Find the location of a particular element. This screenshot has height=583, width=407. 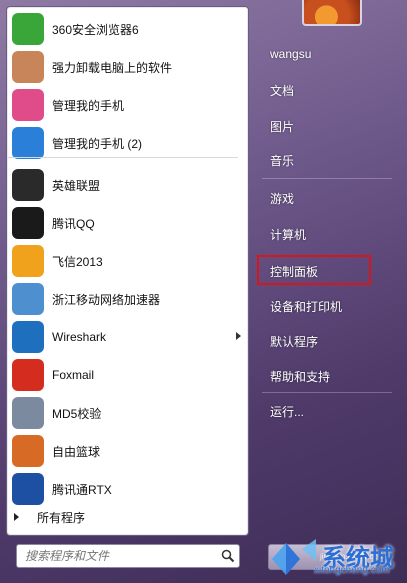

program-label: 飞信2013 is located at coordinates (77, 261).